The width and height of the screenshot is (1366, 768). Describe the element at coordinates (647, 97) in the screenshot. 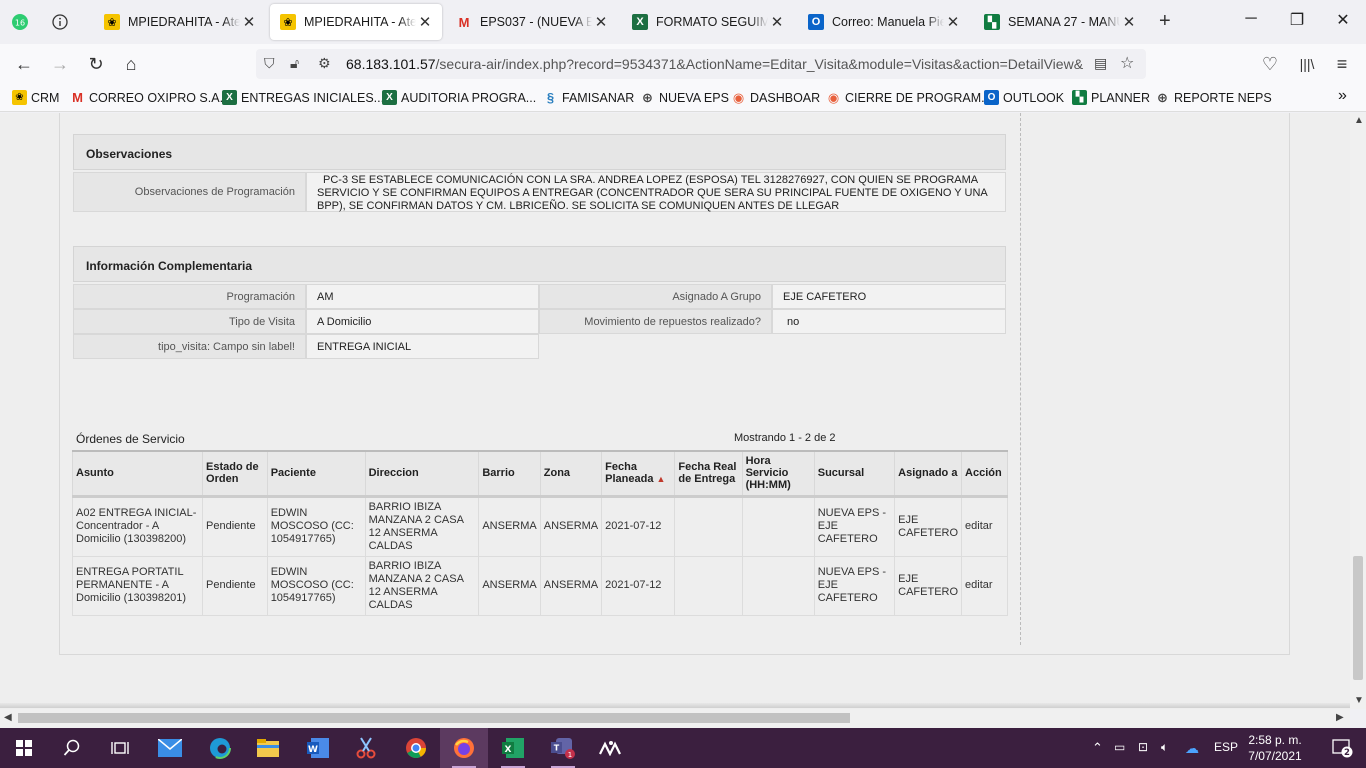

I see `globe-icon: ⊕` at that location.